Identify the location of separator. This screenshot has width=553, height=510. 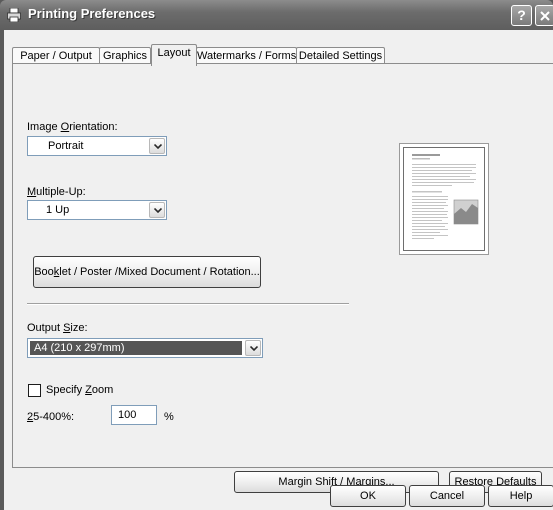
(188, 304).